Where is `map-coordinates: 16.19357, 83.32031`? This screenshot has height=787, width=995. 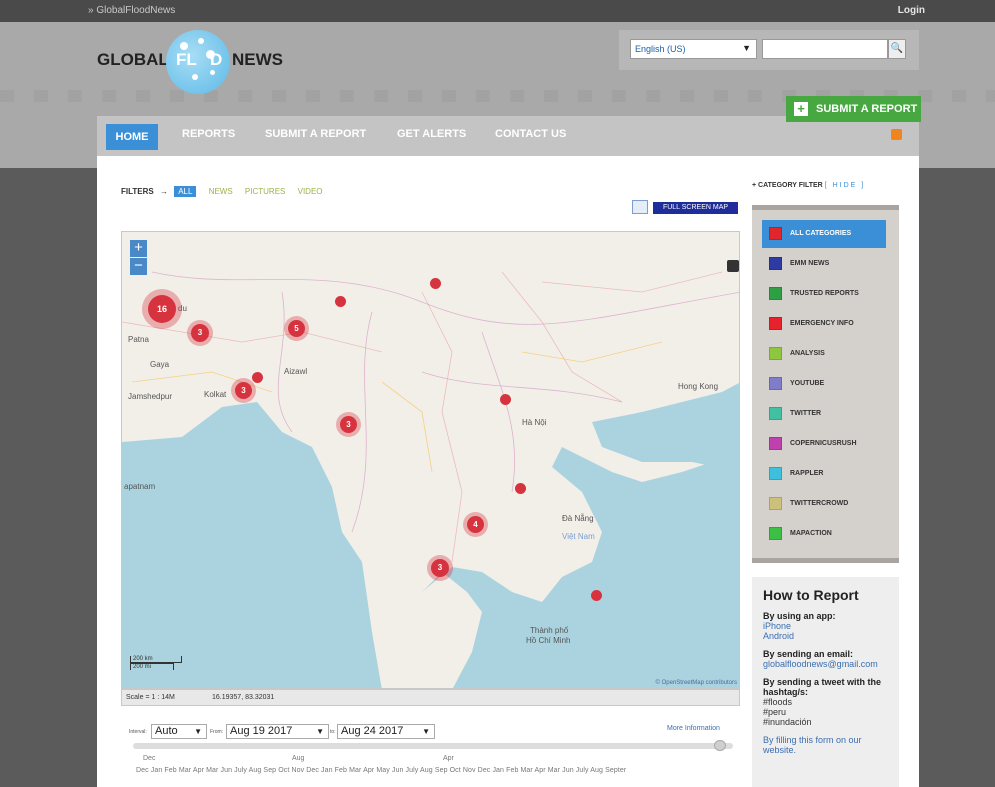 map-coordinates: 16.19357, 83.32031 is located at coordinates (243, 697).